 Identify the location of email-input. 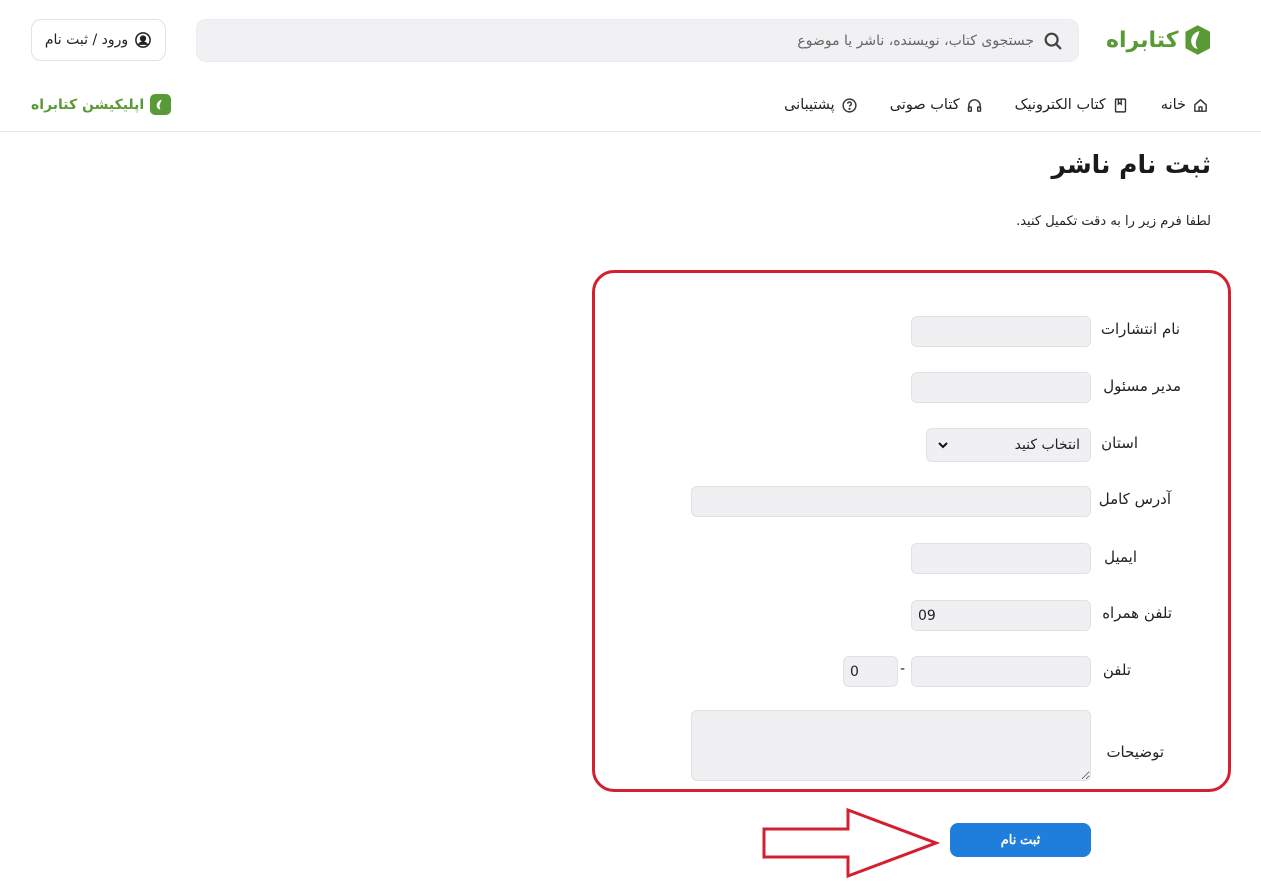
(1001, 558).